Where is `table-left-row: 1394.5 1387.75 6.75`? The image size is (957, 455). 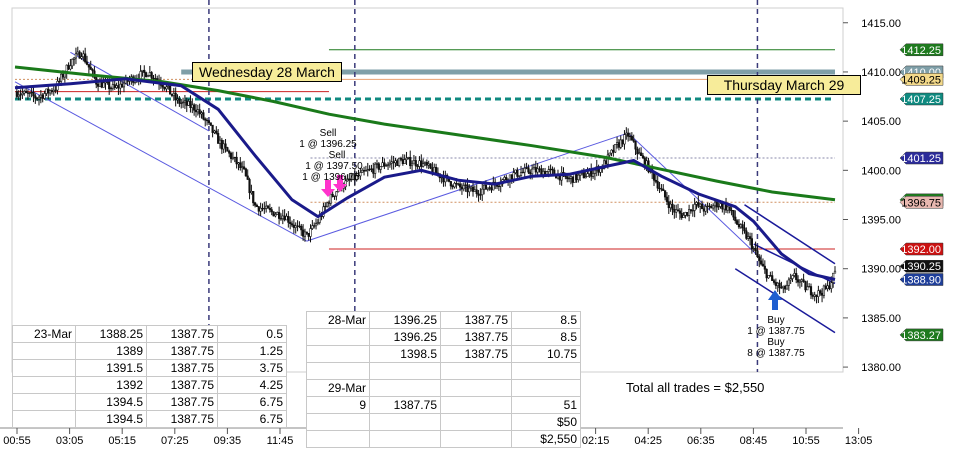 table-left-row: 1394.5 1387.75 6.75 is located at coordinates (149, 402).